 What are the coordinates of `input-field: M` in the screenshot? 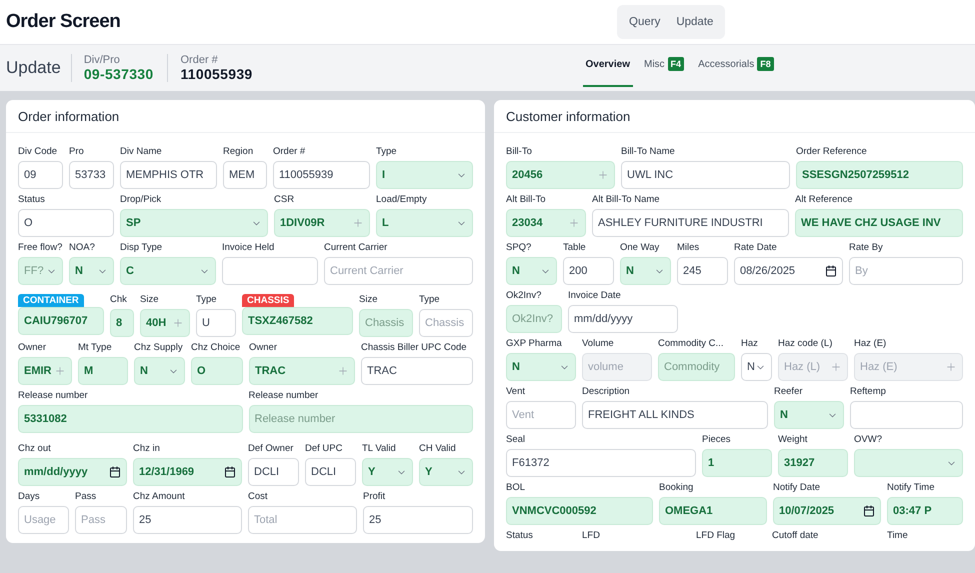 It's located at (103, 371).